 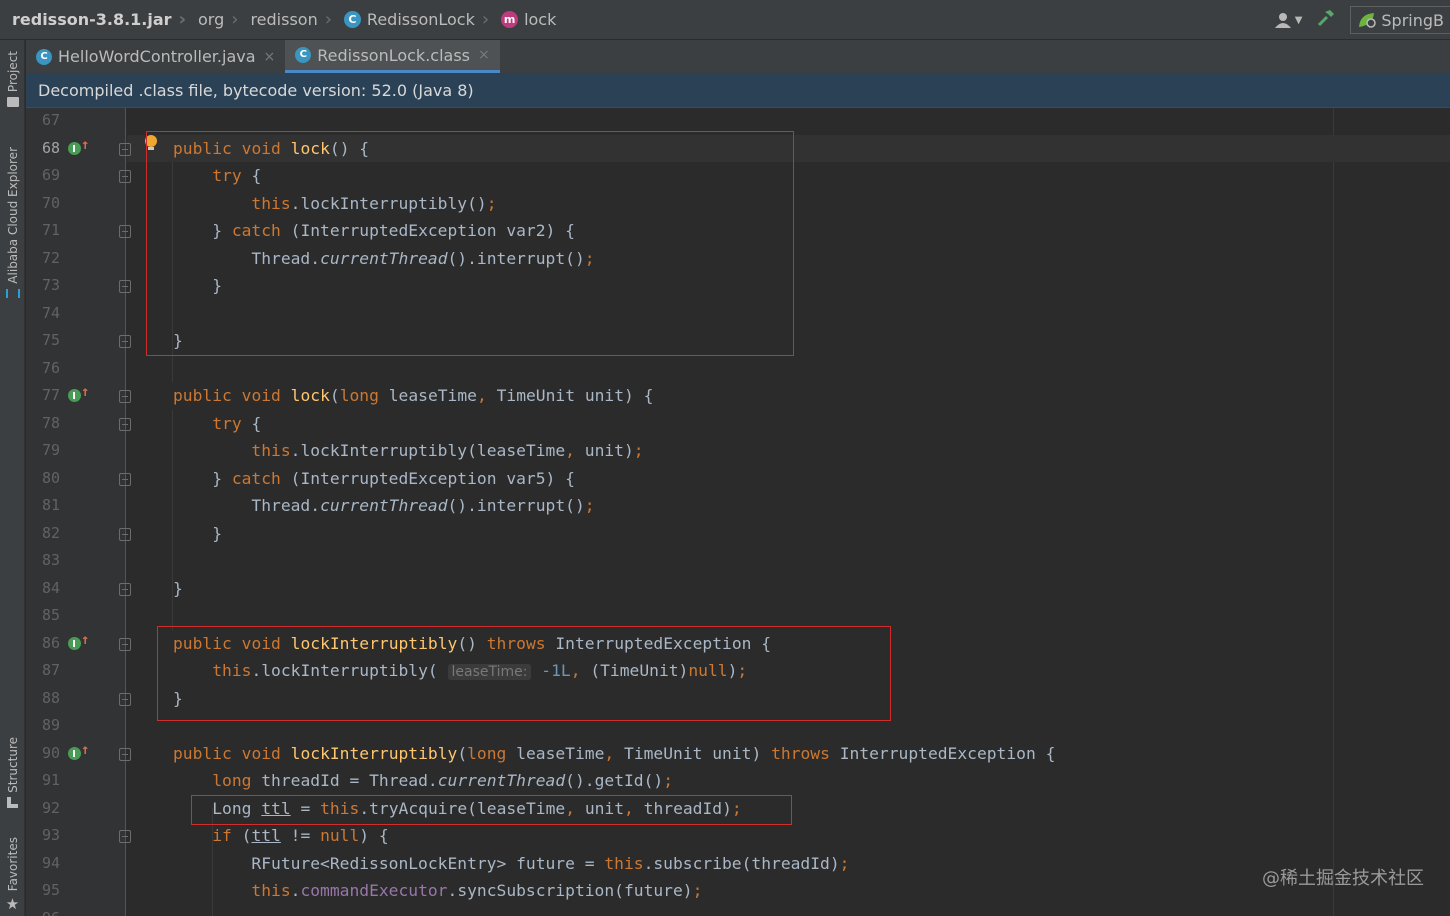 I want to click on code-line-80: } catch (InterruptedException var5) {, so click(x=374, y=478).